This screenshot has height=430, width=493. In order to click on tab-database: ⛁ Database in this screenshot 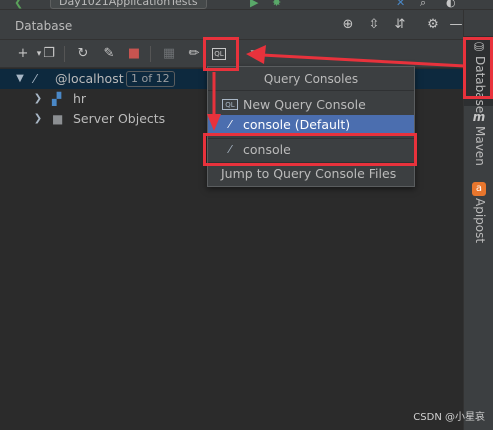, I will do `click(478, 74)`.